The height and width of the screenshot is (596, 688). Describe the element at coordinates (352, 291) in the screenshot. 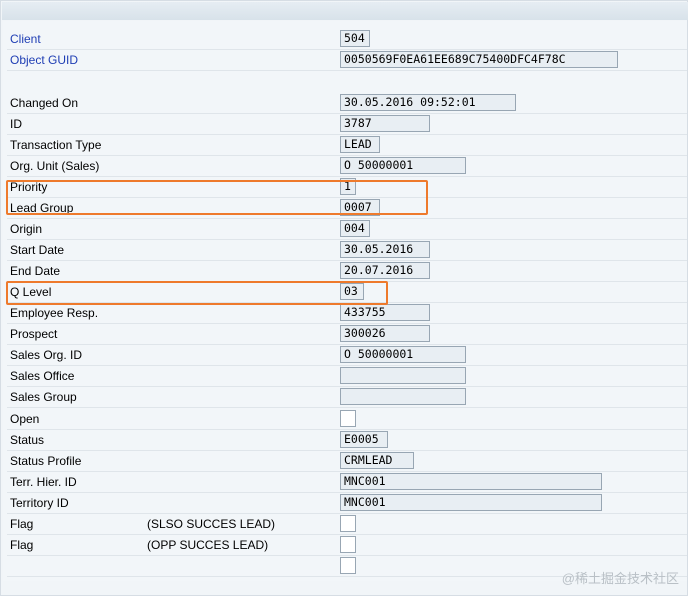

I see `value-field: 03` at that location.